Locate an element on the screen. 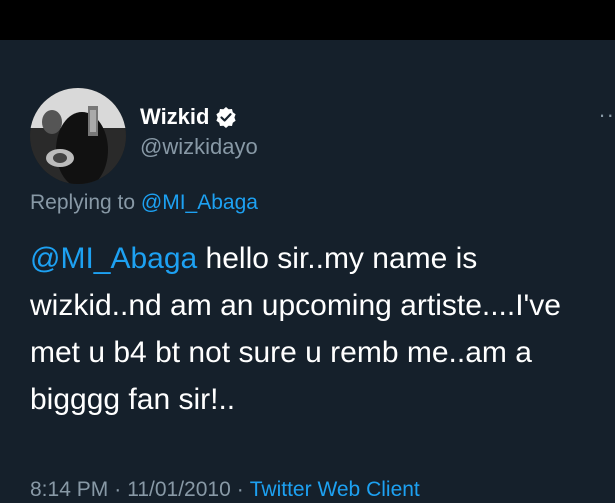  tweet-metadata: 8:14 PM · 11/01/2010 · Twitter Web Client is located at coordinates (225, 490).